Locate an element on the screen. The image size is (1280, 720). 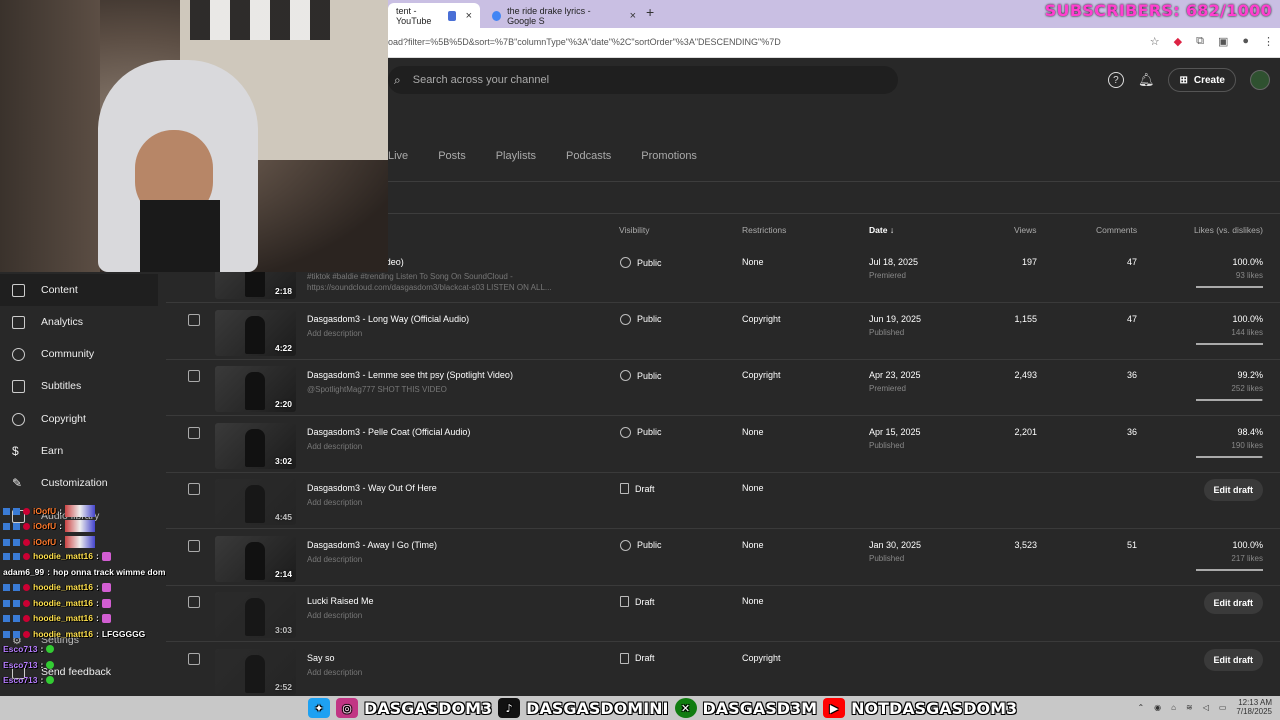
duration-label: 3:03 is located at coordinates (283, 630).